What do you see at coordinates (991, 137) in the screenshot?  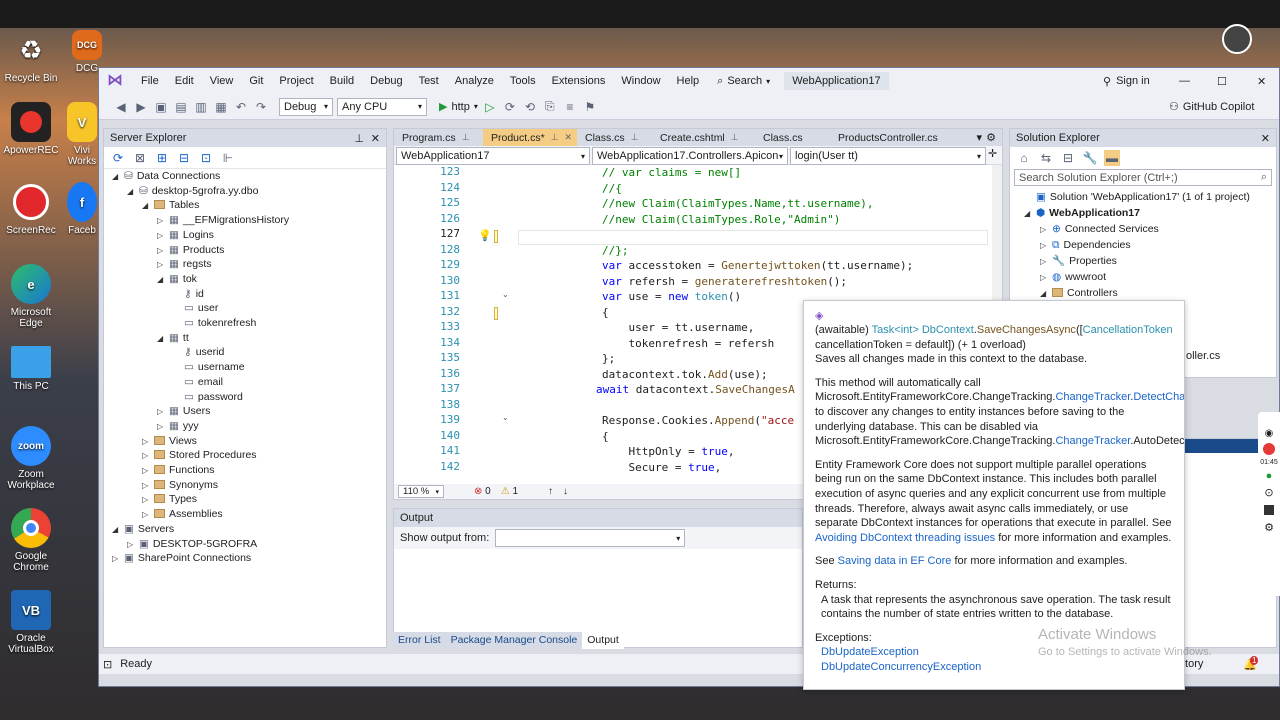 I see `gear-icon: ⚙` at bounding box center [991, 137].